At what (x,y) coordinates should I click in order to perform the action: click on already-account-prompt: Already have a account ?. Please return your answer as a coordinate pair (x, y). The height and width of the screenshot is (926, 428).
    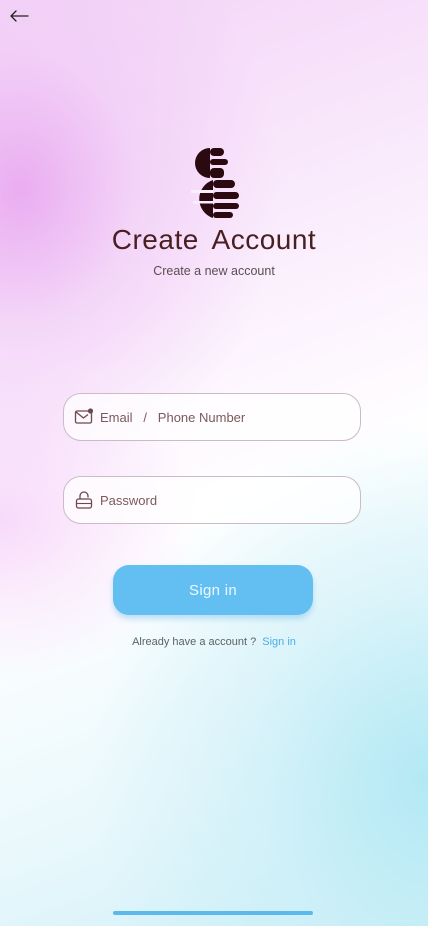
    Looking at the image, I should click on (194, 642).